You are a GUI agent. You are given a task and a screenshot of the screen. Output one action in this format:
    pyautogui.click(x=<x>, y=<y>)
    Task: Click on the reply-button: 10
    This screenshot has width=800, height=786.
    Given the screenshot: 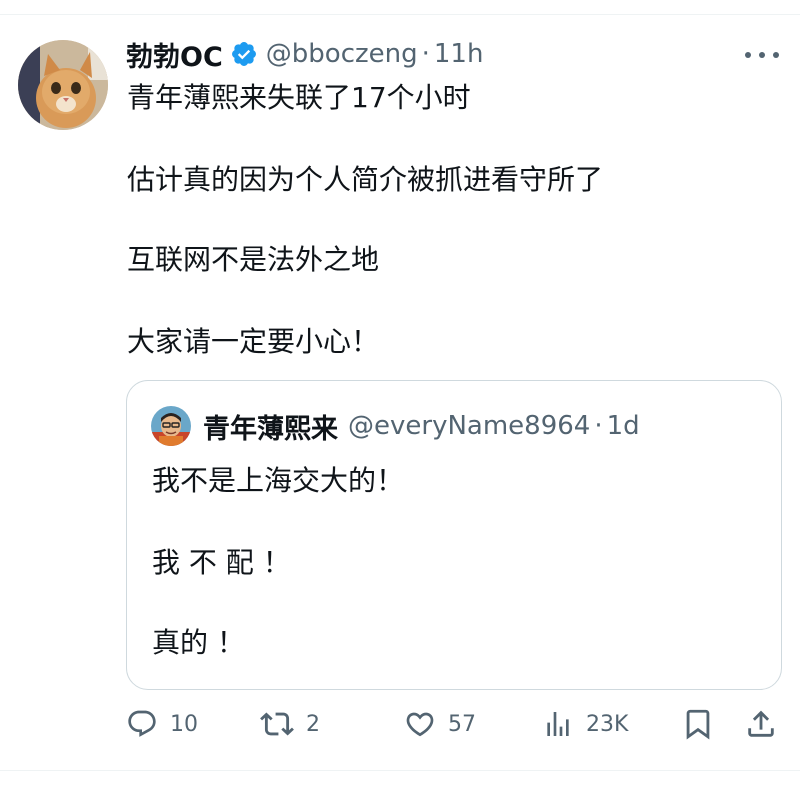 What is the action you would take?
    pyautogui.click(x=162, y=724)
    